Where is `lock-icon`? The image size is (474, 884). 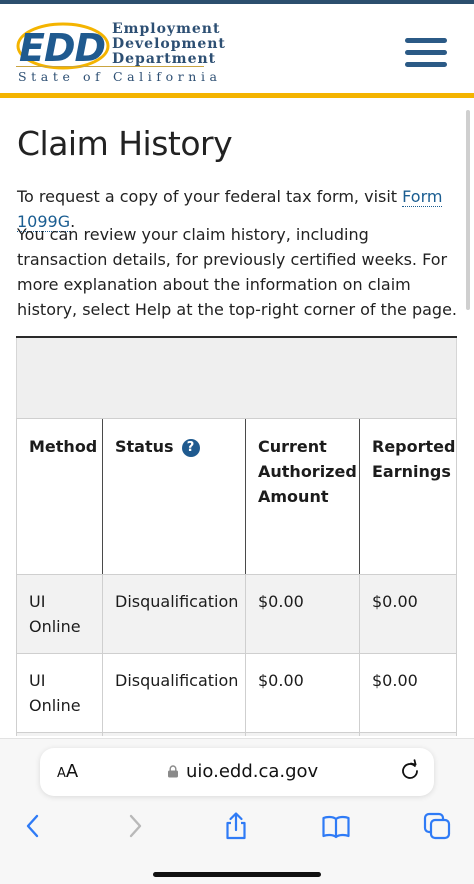 lock-icon is located at coordinates (173, 771).